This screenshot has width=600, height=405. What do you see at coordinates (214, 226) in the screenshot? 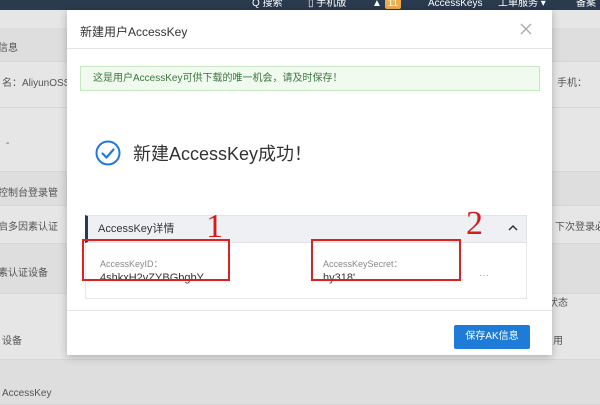
I see `annotation-number-1: 1` at bounding box center [214, 226].